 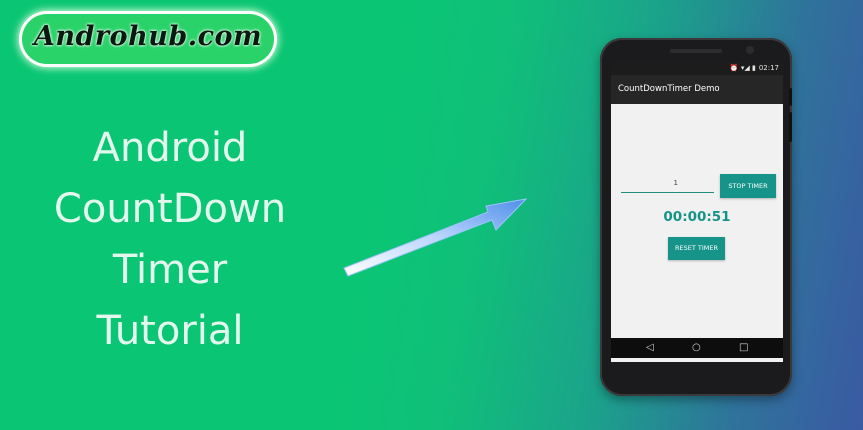 What do you see at coordinates (750, 50) in the screenshot?
I see `phone-camera` at bounding box center [750, 50].